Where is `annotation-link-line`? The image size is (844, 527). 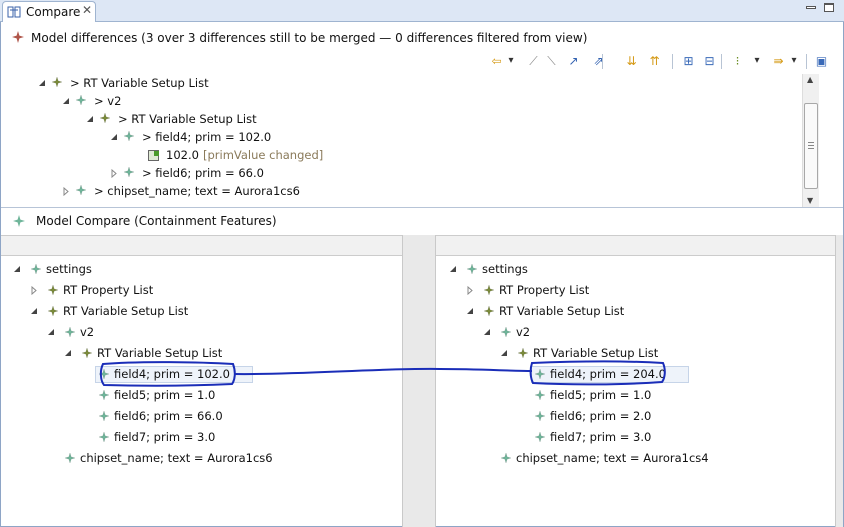
annotation-link-line is located at coordinates (383, 371).